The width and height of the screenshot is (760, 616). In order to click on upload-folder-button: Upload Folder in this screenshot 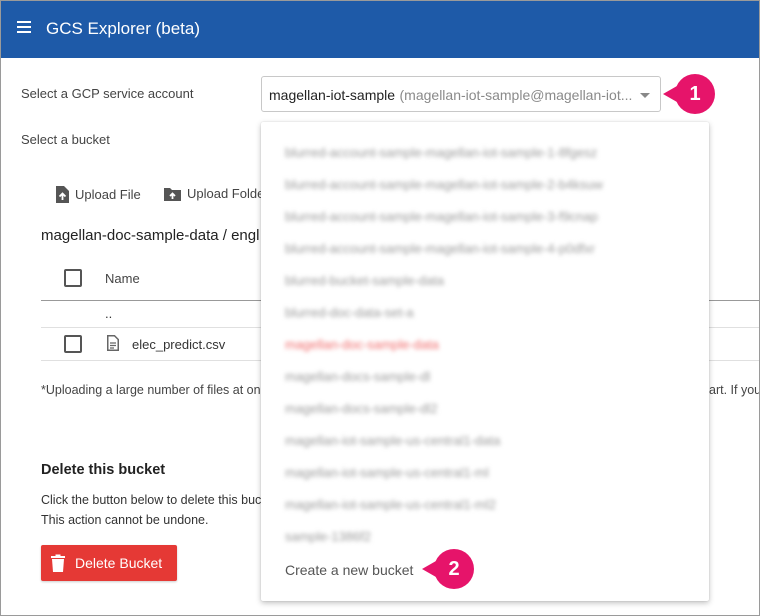, I will do `click(216, 193)`.